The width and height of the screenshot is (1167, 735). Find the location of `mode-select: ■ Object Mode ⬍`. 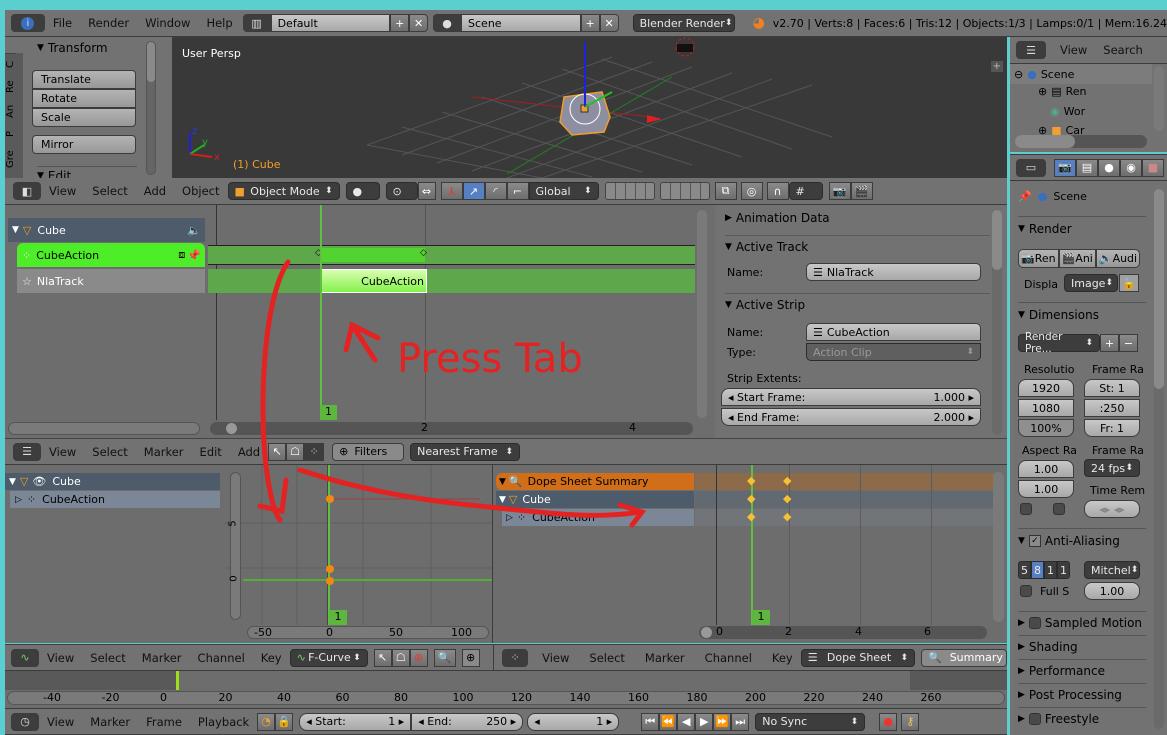

mode-select: ■ Object Mode ⬍ is located at coordinates (283, 191).